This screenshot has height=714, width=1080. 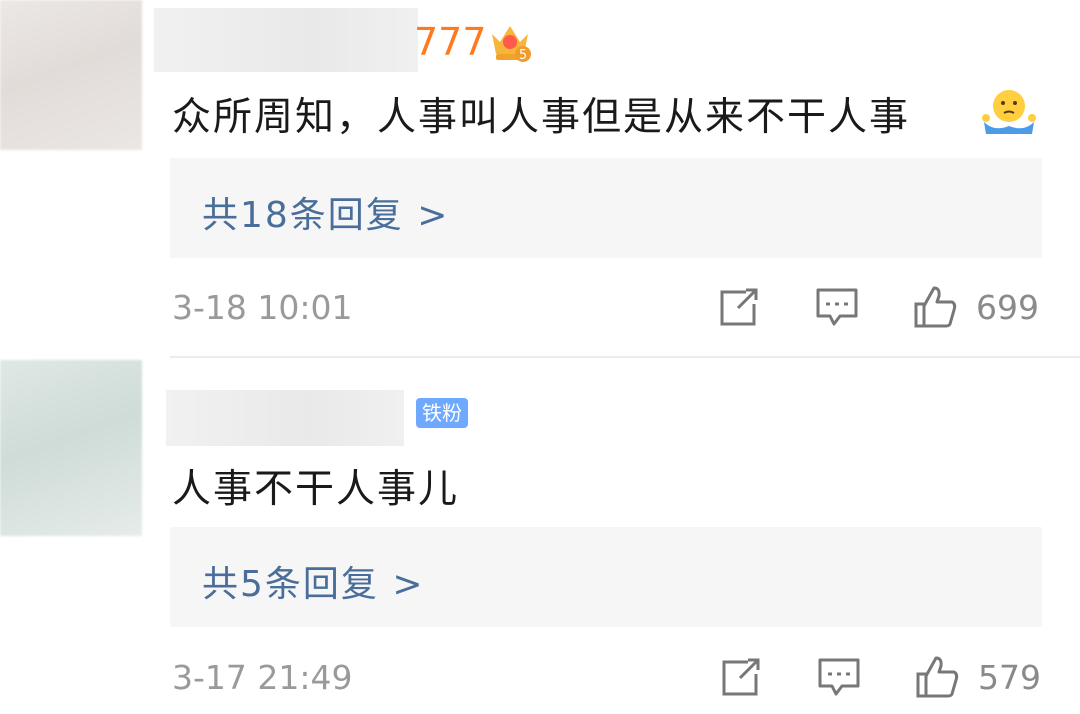 I want to click on like-count: 699, so click(x=1007, y=307).